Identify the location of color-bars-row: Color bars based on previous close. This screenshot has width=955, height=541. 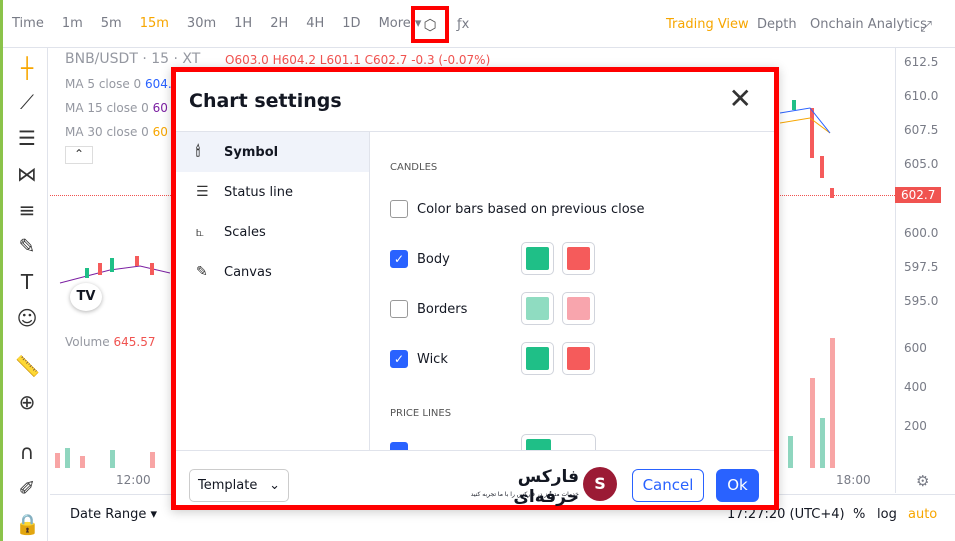
(517, 209).